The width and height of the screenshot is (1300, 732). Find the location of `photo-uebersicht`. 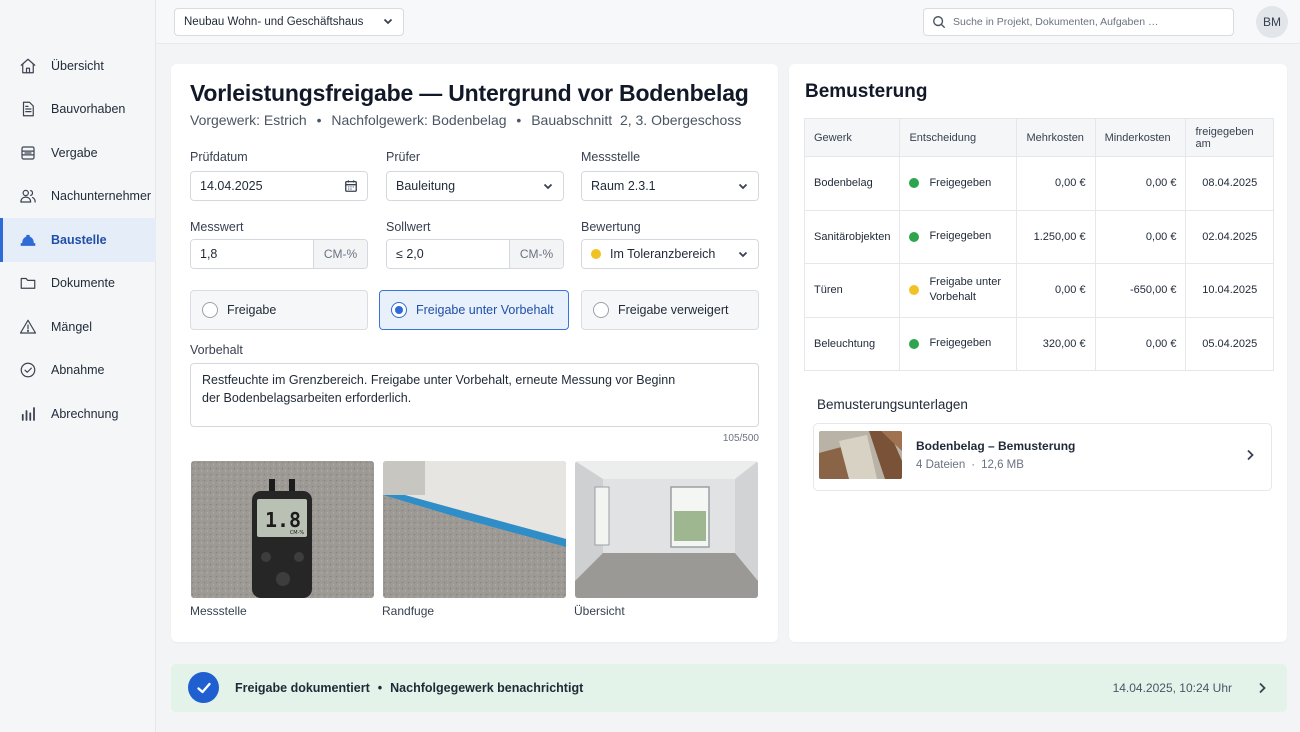

photo-uebersicht is located at coordinates (666, 529).